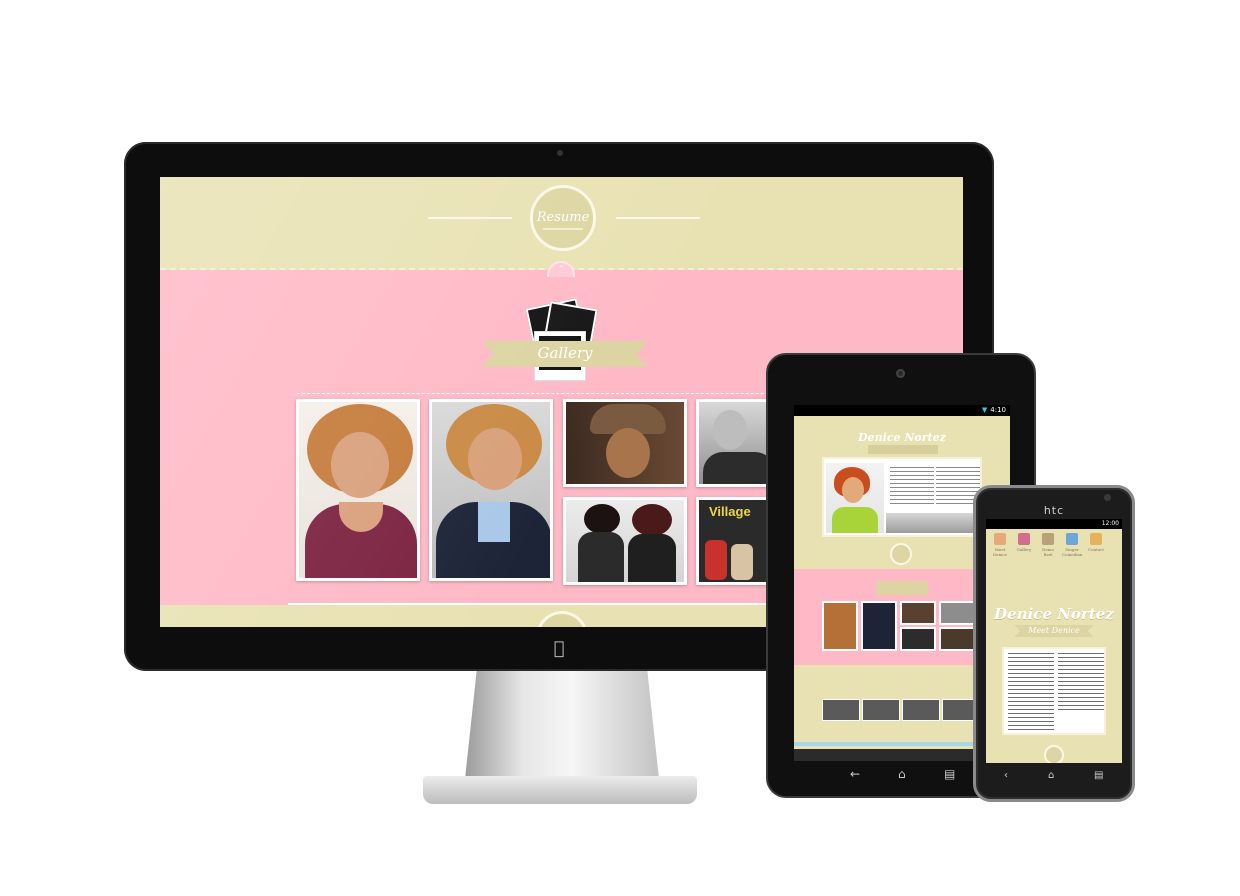  I want to click on tablet-gallery-ribbon, so click(902, 588).